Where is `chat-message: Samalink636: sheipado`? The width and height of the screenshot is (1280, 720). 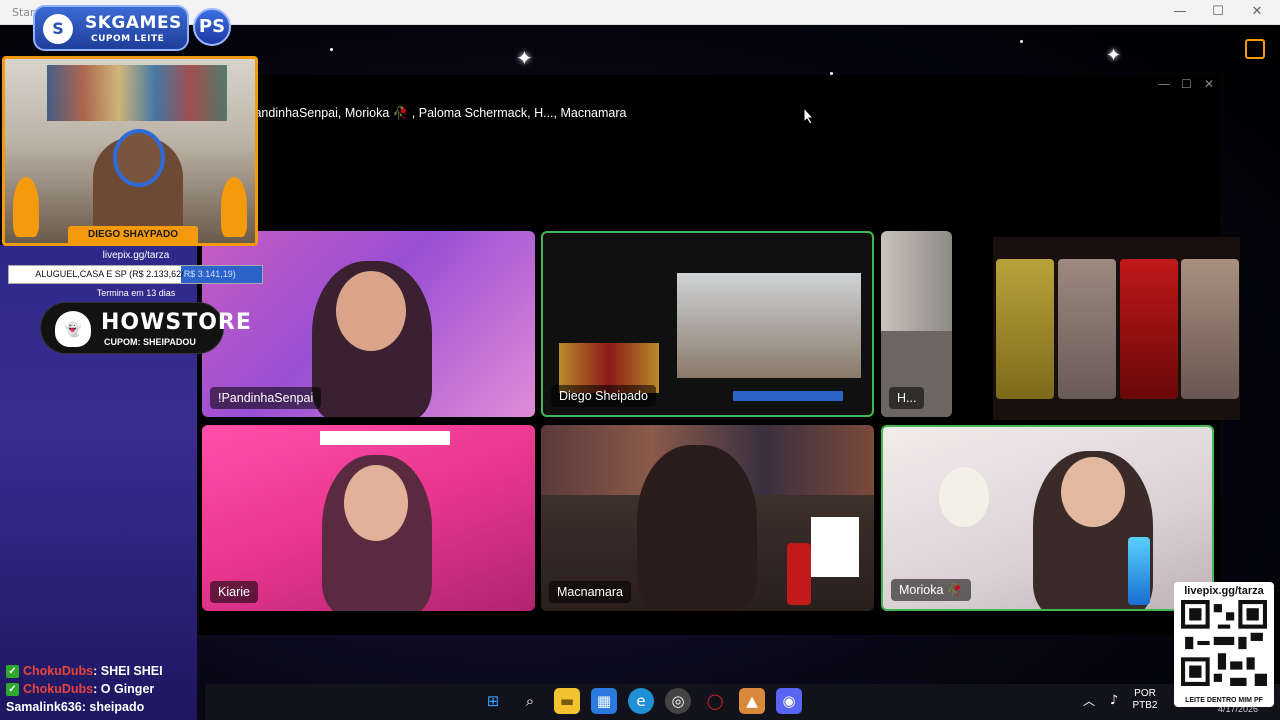
chat-message: Samalink636: sheipado is located at coordinates (75, 707).